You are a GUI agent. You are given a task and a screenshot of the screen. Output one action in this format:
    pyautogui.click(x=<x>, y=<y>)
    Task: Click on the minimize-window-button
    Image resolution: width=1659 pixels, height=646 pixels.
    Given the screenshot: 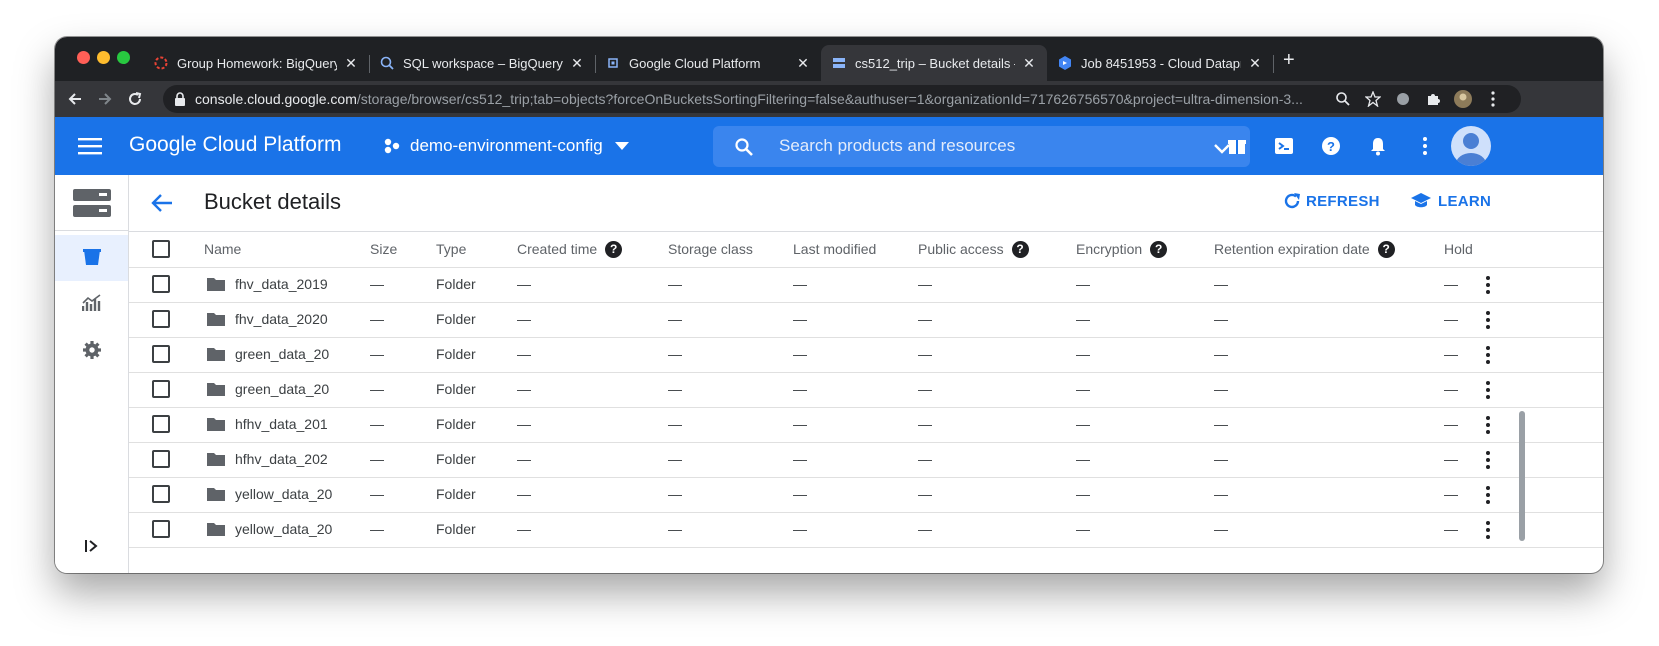 What is the action you would take?
    pyautogui.click(x=103, y=57)
    